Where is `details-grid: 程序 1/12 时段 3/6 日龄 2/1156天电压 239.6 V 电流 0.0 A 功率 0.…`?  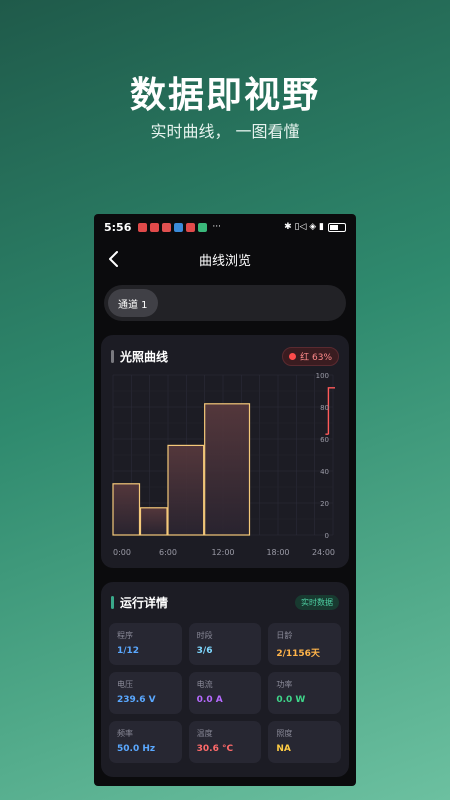
details-grid: 程序 1/12 时段 3/6 日龄 2/1156天电压 239.6 V 电流 0.0 A 功率 0.… is located at coordinates (225, 687).